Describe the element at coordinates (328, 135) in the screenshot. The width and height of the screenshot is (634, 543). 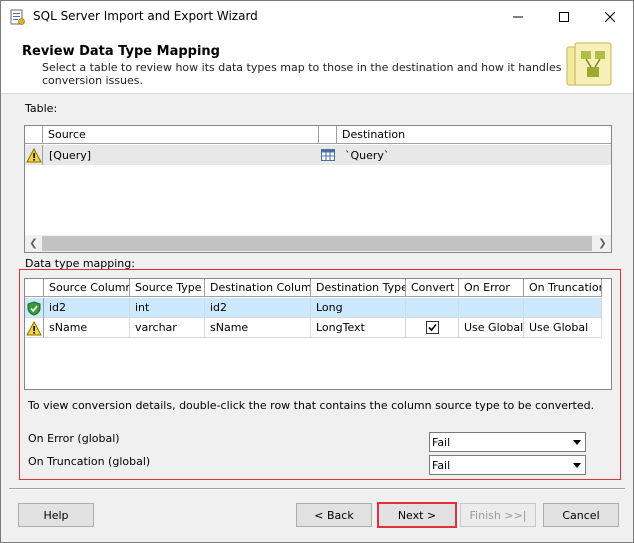
I see `column-header-spacer` at that location.